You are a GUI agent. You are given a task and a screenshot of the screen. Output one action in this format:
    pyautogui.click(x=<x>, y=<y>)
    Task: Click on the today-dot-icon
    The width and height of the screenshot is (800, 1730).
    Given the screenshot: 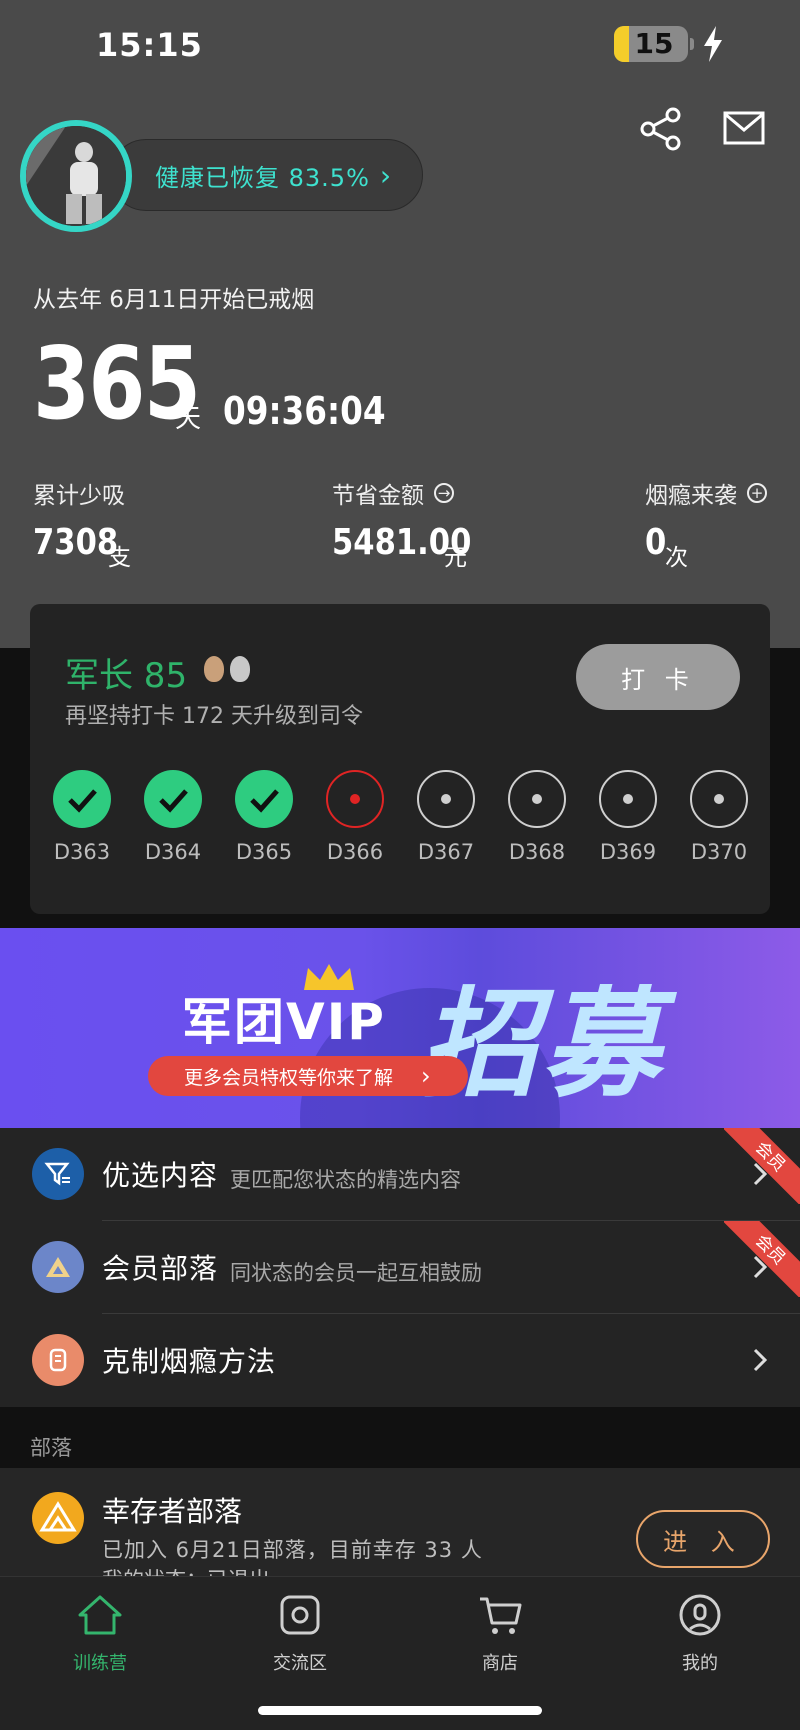 What is the action you would take?
    pyautogui.click(x=355, y=799)
    